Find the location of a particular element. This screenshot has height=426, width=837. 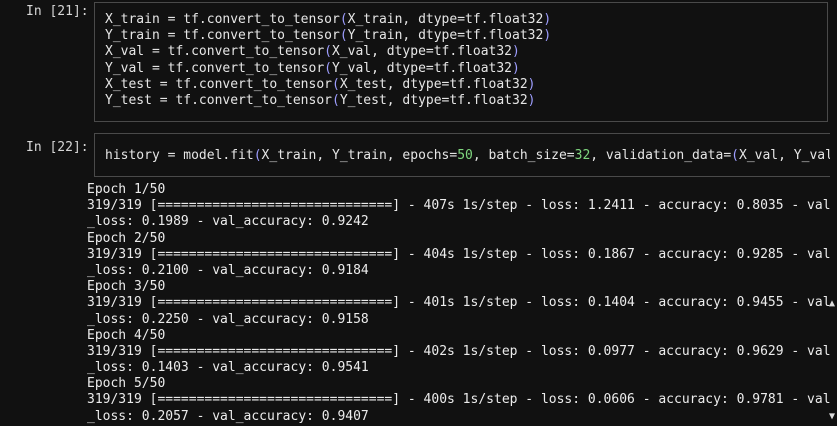

output-line: Epoch 1/50 is located at coordinates (126, 189).